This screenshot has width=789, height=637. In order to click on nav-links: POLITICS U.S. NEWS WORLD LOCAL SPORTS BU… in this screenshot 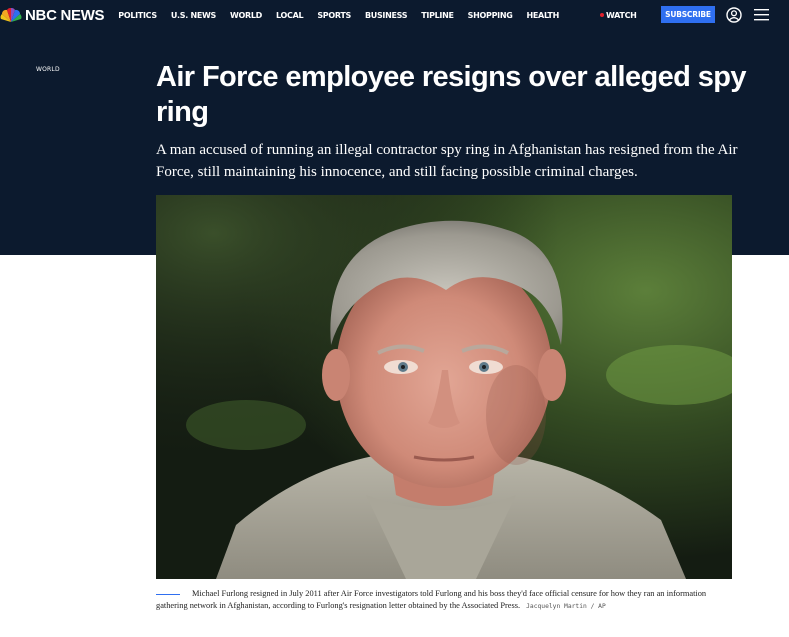, I will do `click(345, 15)`.